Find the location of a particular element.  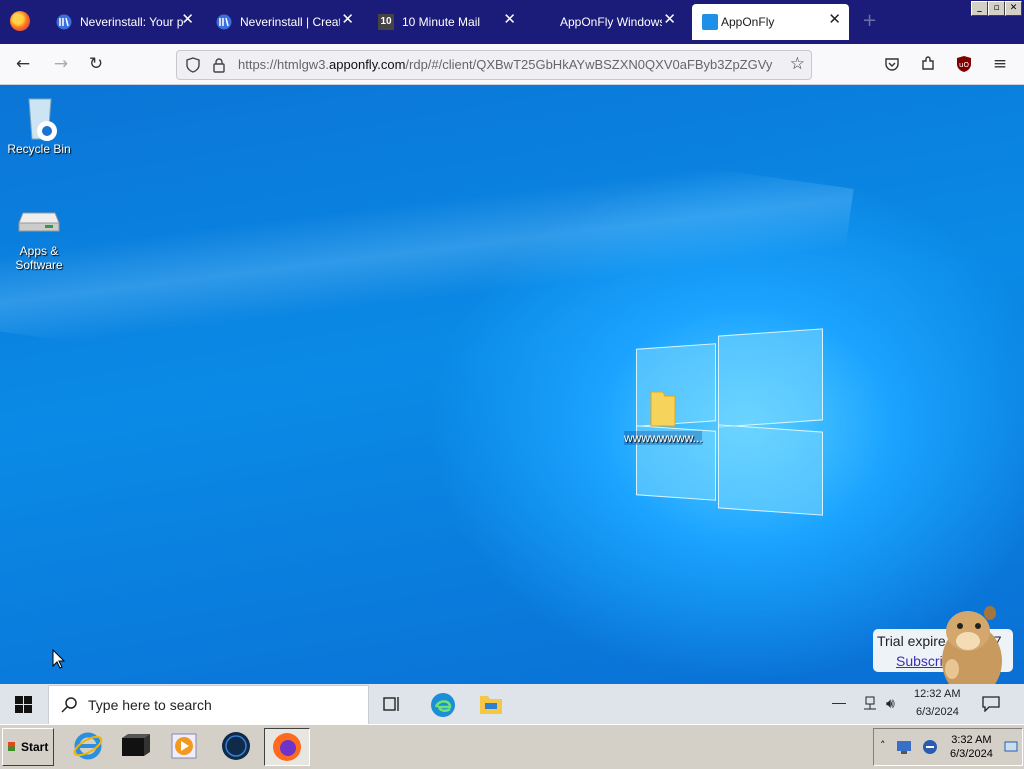

forward-button: → is located at coordinates (61, 64).